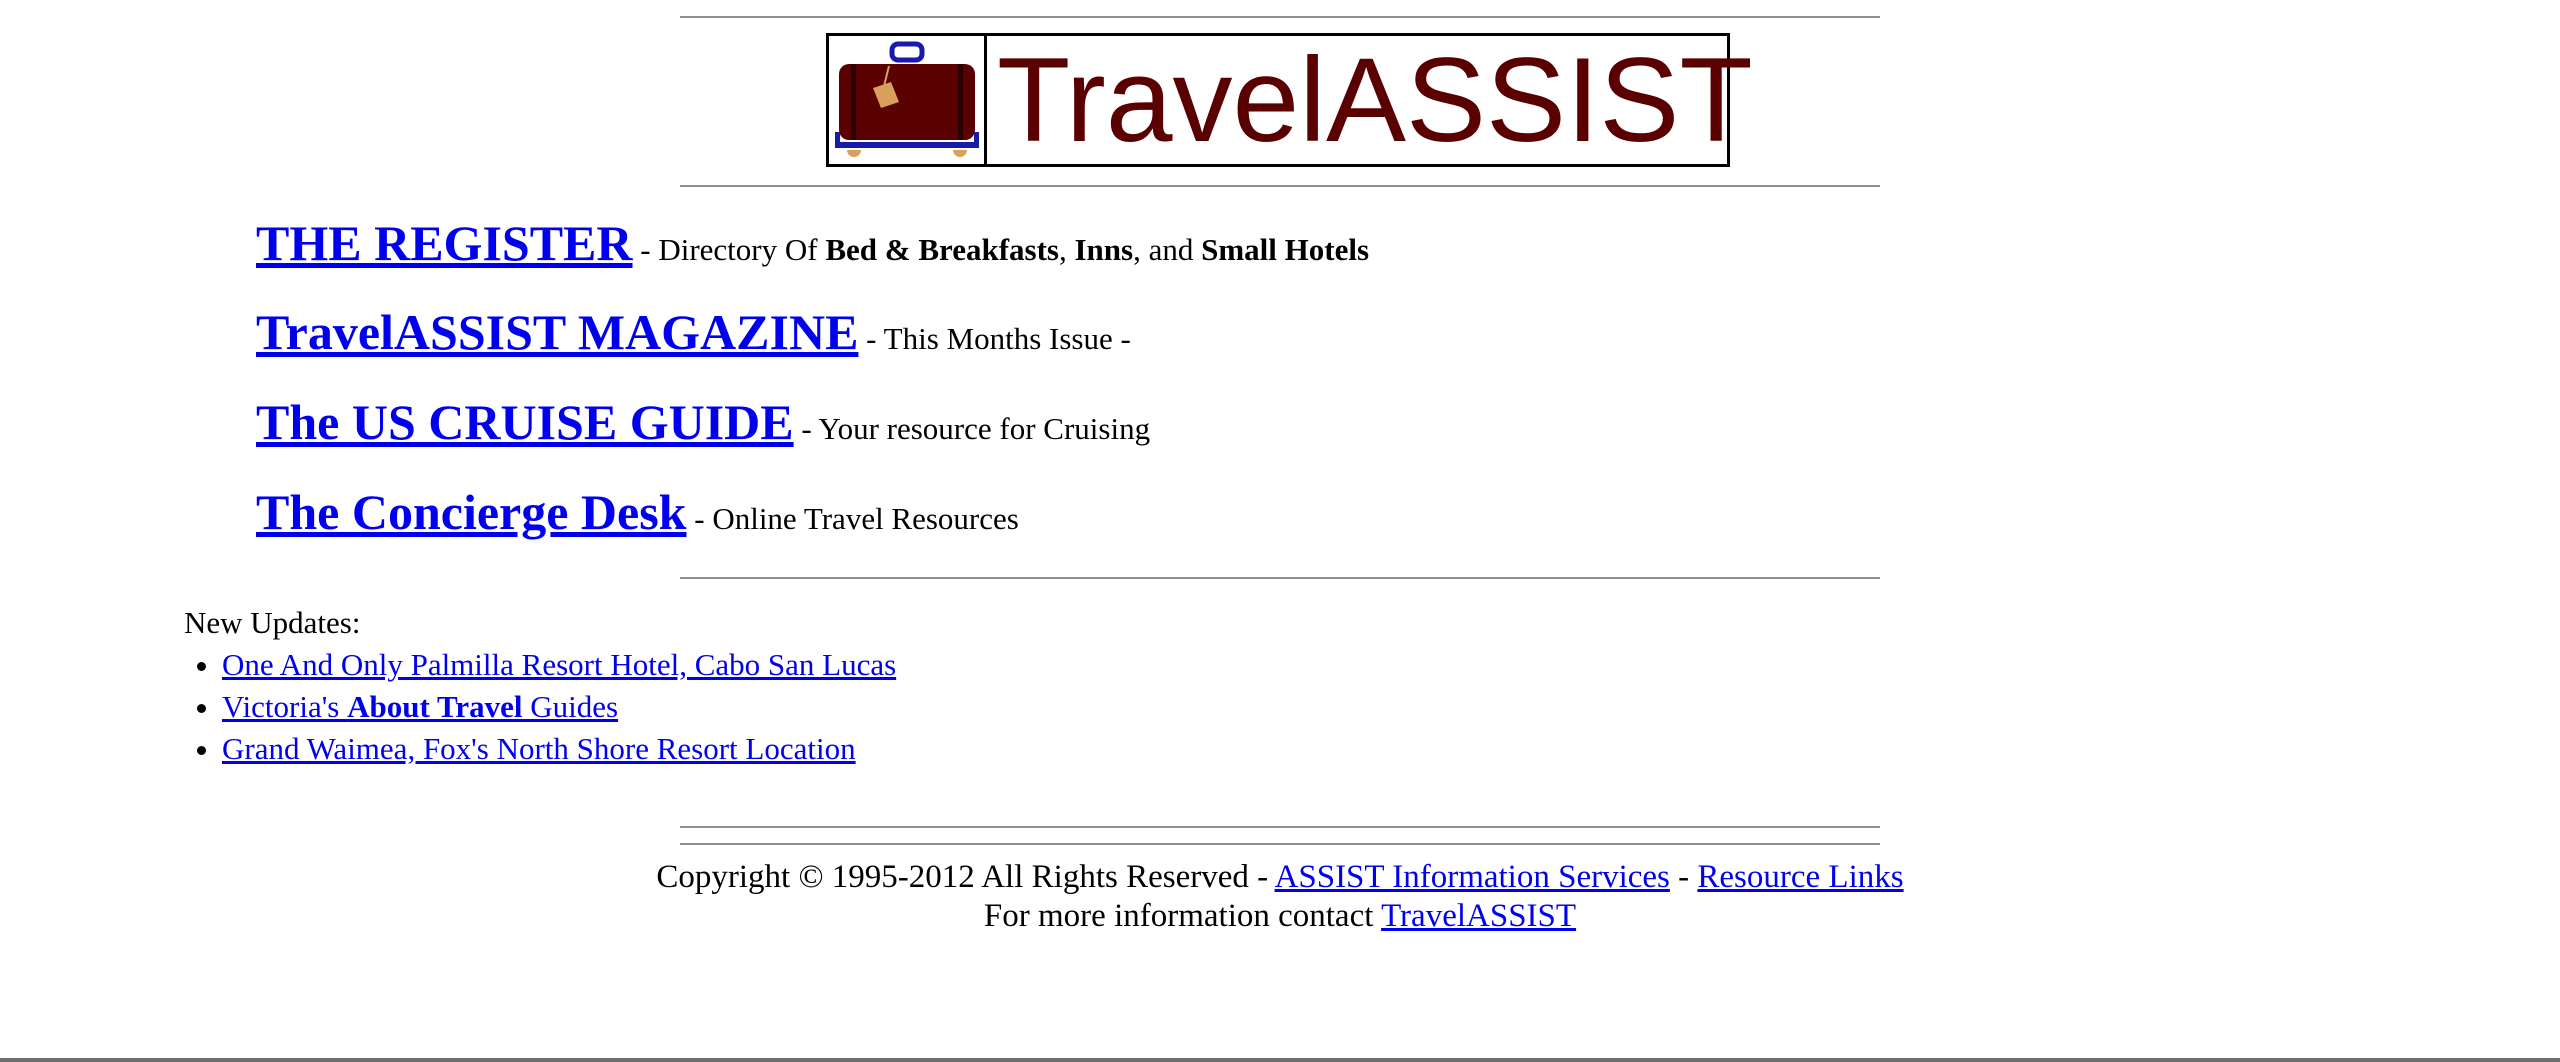 This screenshot has height=1062, width=2560. Describe the element at coordinates (1066, 249) in the screenshot. I see `register-sep1: ,` at that location.